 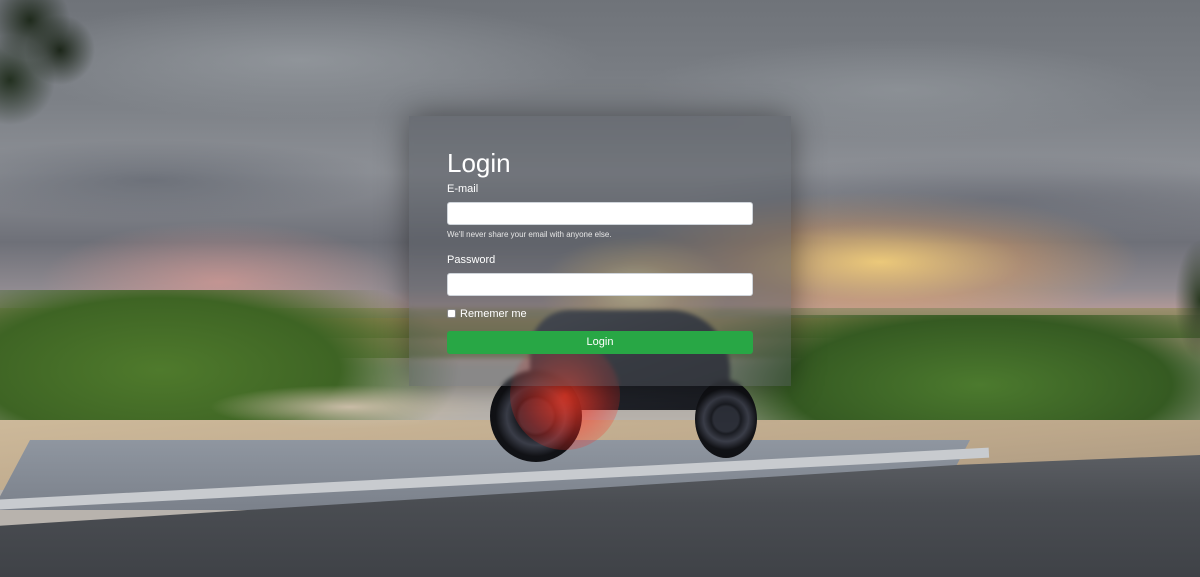 I want to click on dirt-path, so click(x=350, y=407).